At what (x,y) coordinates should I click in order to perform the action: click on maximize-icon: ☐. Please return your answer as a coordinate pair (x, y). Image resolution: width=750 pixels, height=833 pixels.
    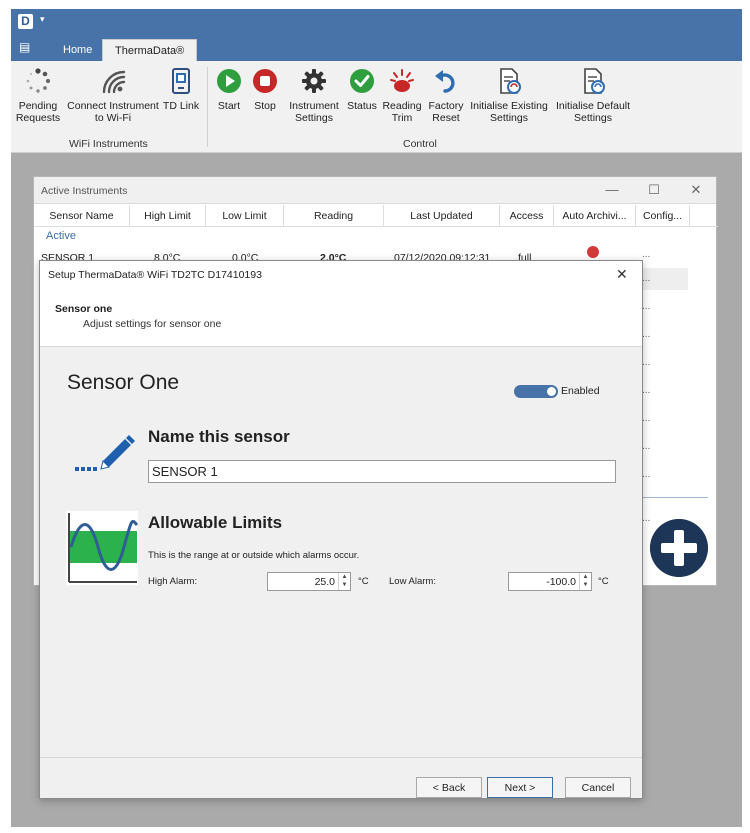
    Looking at the image, I should click on (654, 190).